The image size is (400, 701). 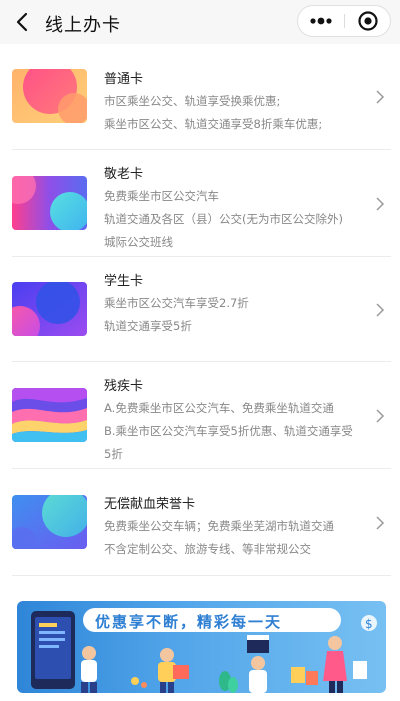 I want to click on back-arrow-icon, so click(x=23, y=22).